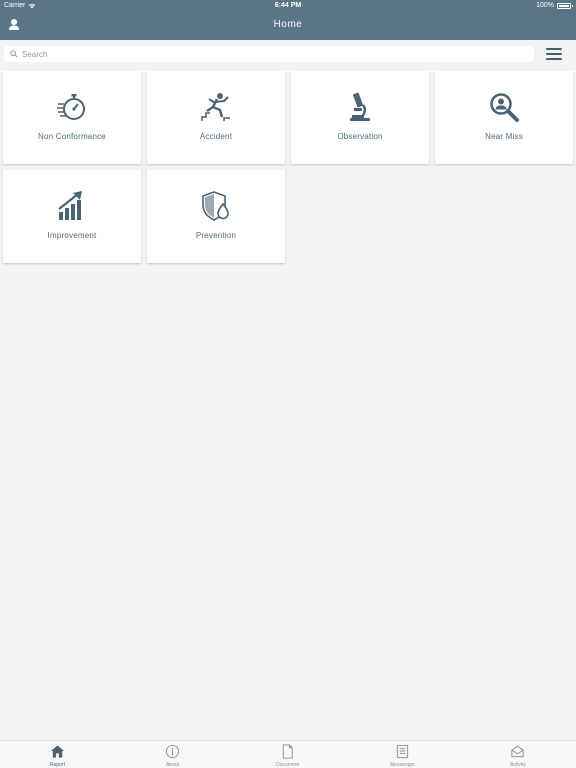 The height and width of the screenshot is (768, 576). I want to click on battery-fill, so click(564, 5).